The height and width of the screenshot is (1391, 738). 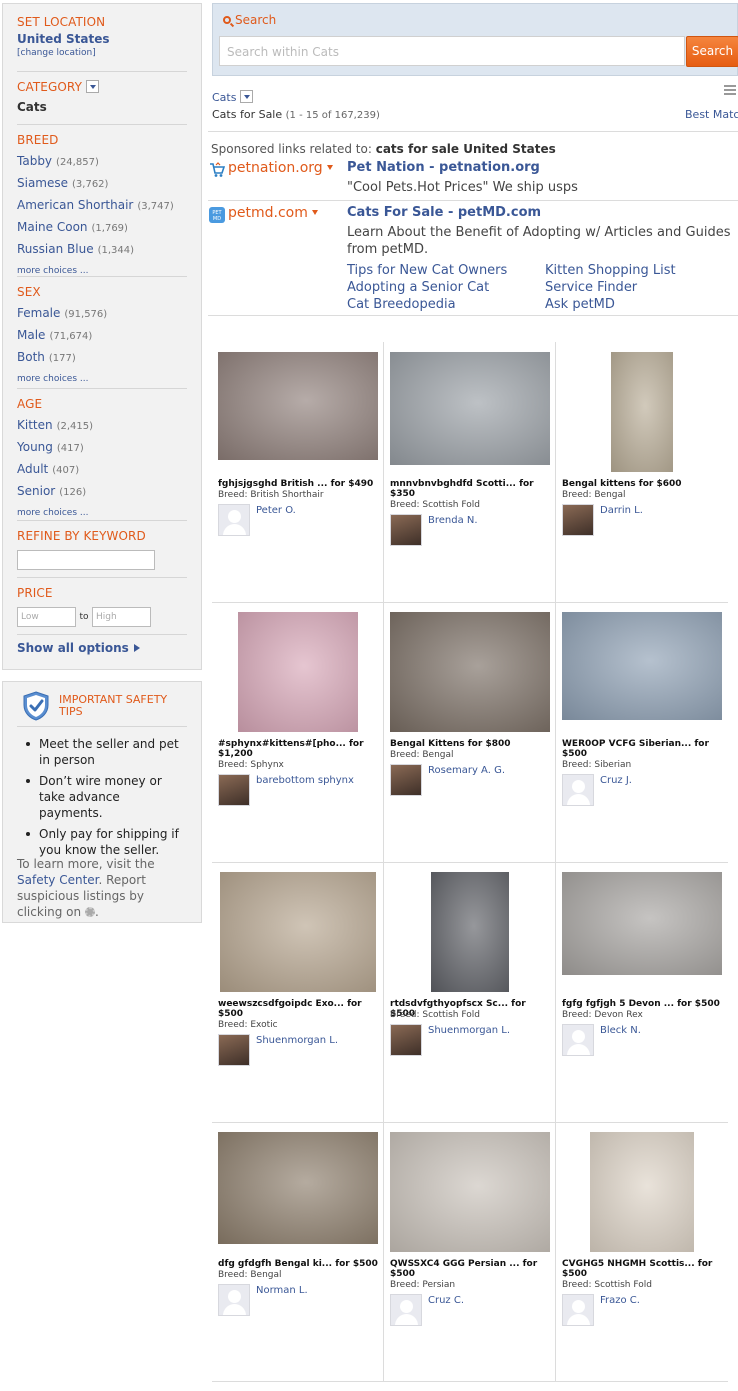 What do you see at coordinates (444, 212) in the screenshot?
I see `ad-title-link: Cats For Sale - petMD.com` at bounding box center [444, 212].